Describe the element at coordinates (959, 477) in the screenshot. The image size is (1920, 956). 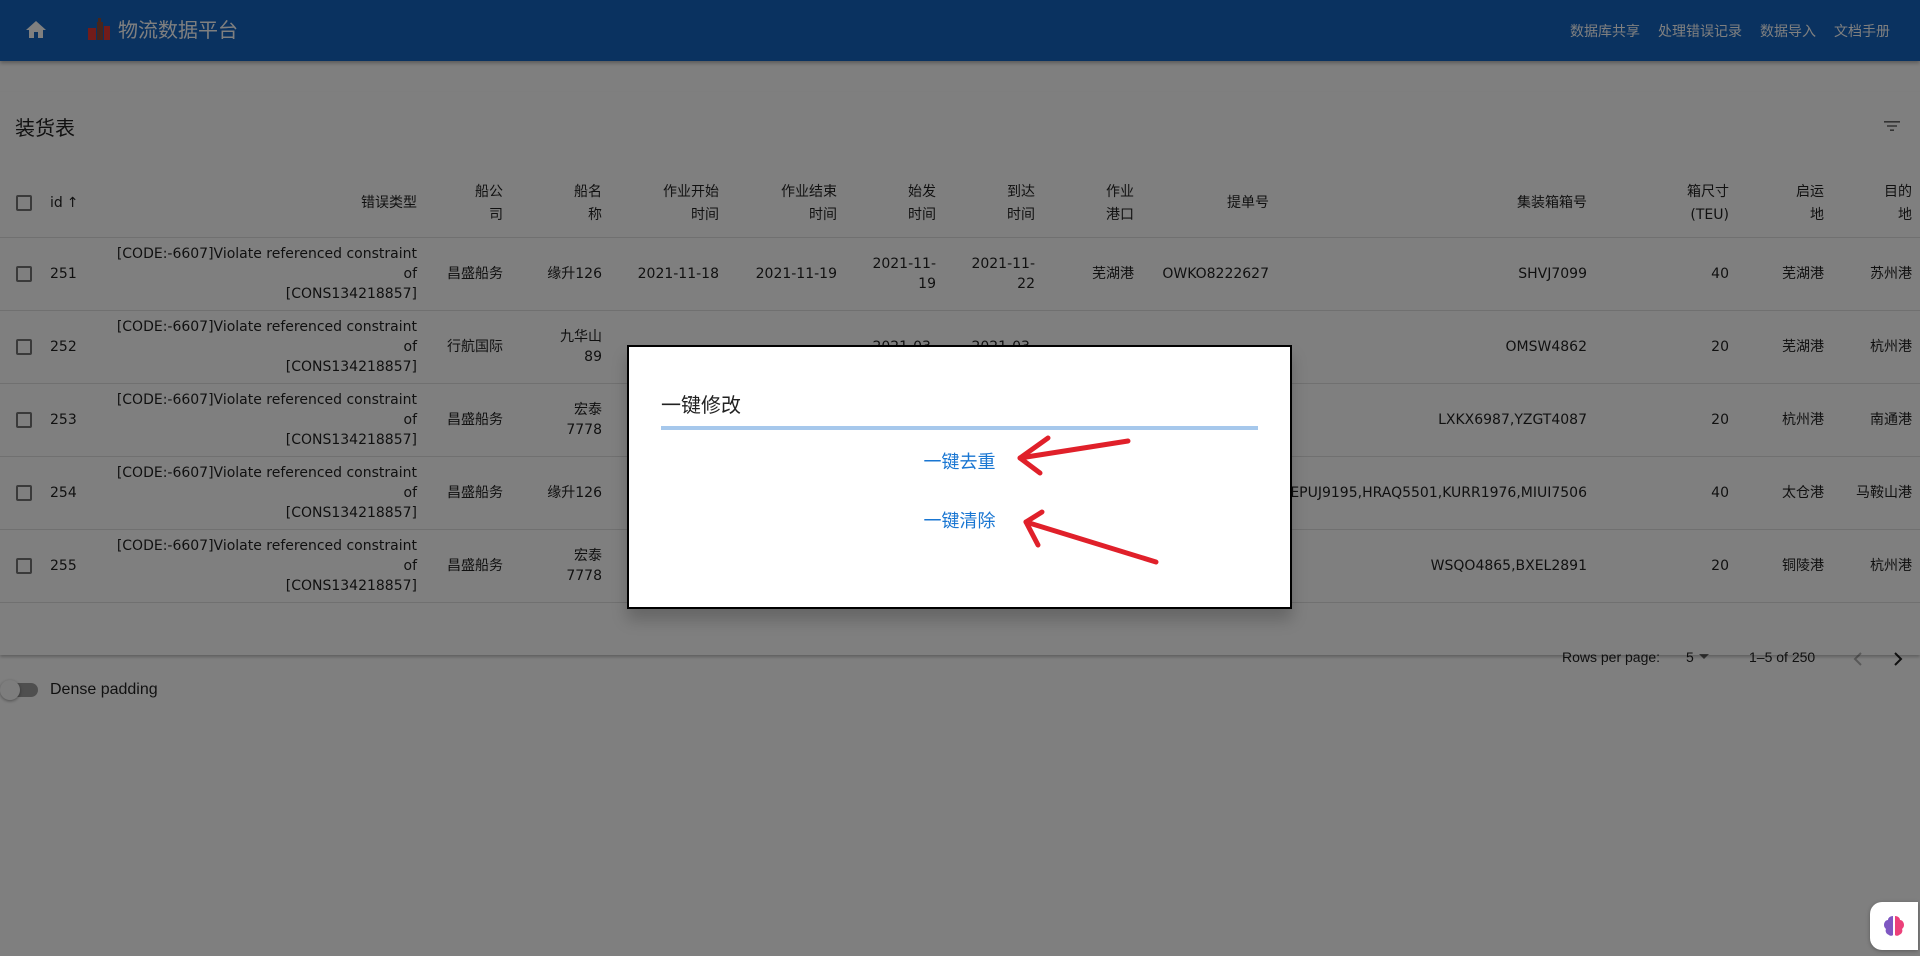
I see `quick-edit-dialog: 一键修改 一键去重 一键清除` at that location.